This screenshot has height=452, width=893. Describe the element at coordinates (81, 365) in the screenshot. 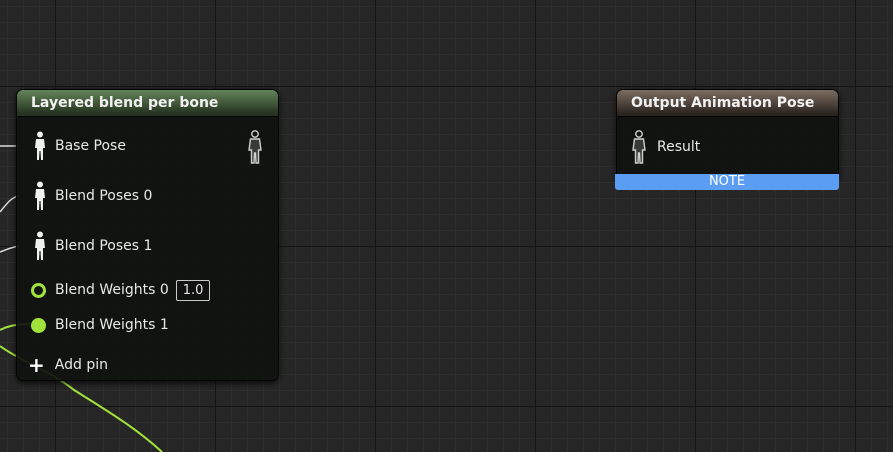

I see `add-pin-label: Add pin` at that location.